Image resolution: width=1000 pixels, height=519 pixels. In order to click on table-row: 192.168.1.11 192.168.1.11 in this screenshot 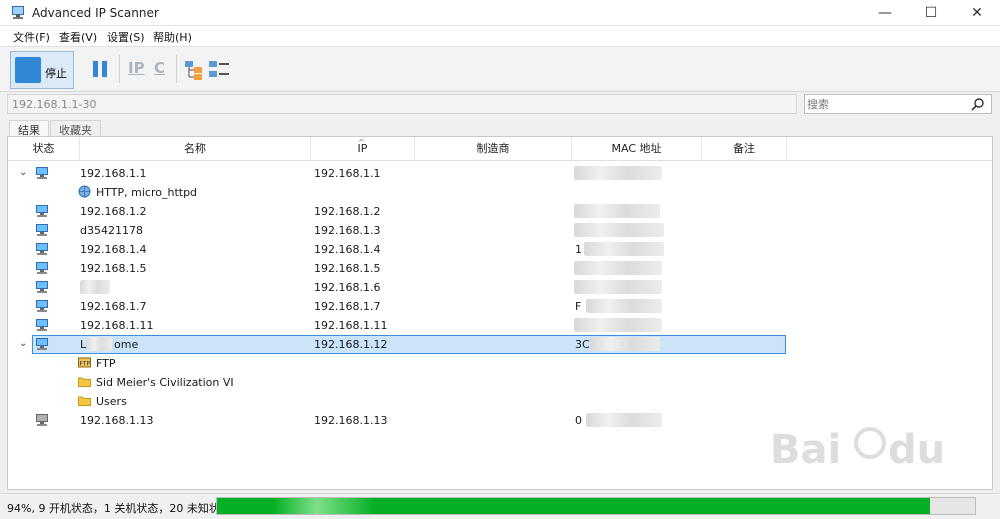, I will do `click(500, 325)`.